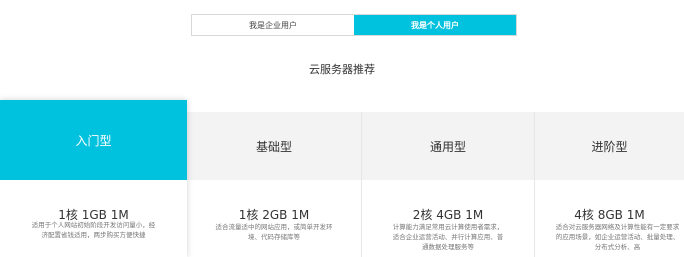 Image resolution: width=684 pixels, height=257 pixels. What do you see at coordinates (274, 232) in the screenshot?
I see `card-basic-desc: 适合流量适中的网站应用，或简单开发环境、代码存储库等` at bounding box center [274, 232].